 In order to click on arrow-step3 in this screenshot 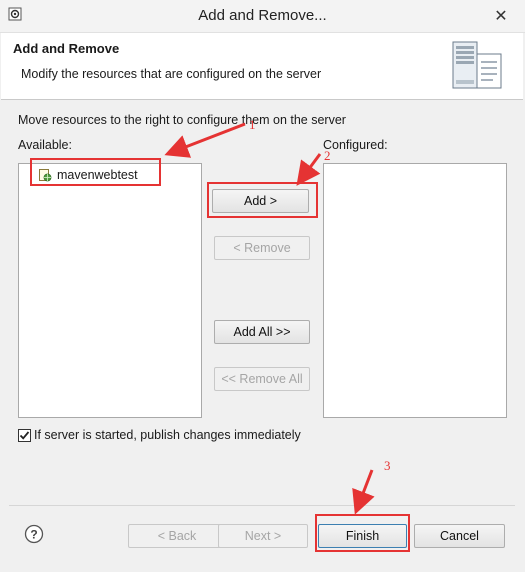, I will do `click(363, 492)`.